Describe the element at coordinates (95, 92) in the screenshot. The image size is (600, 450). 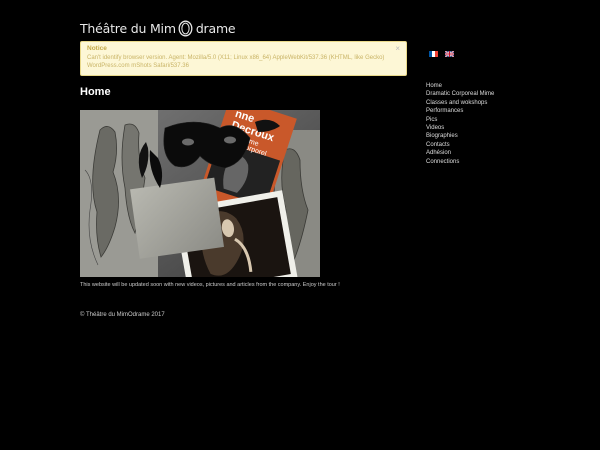
I see `page-title: Home` at that location.